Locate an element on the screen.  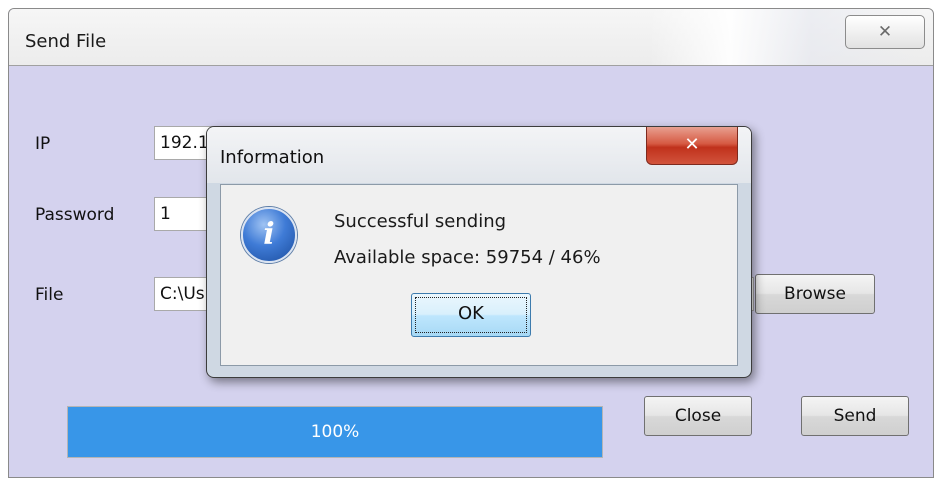
progress-text: 100% is located at coordinates (335, 432).